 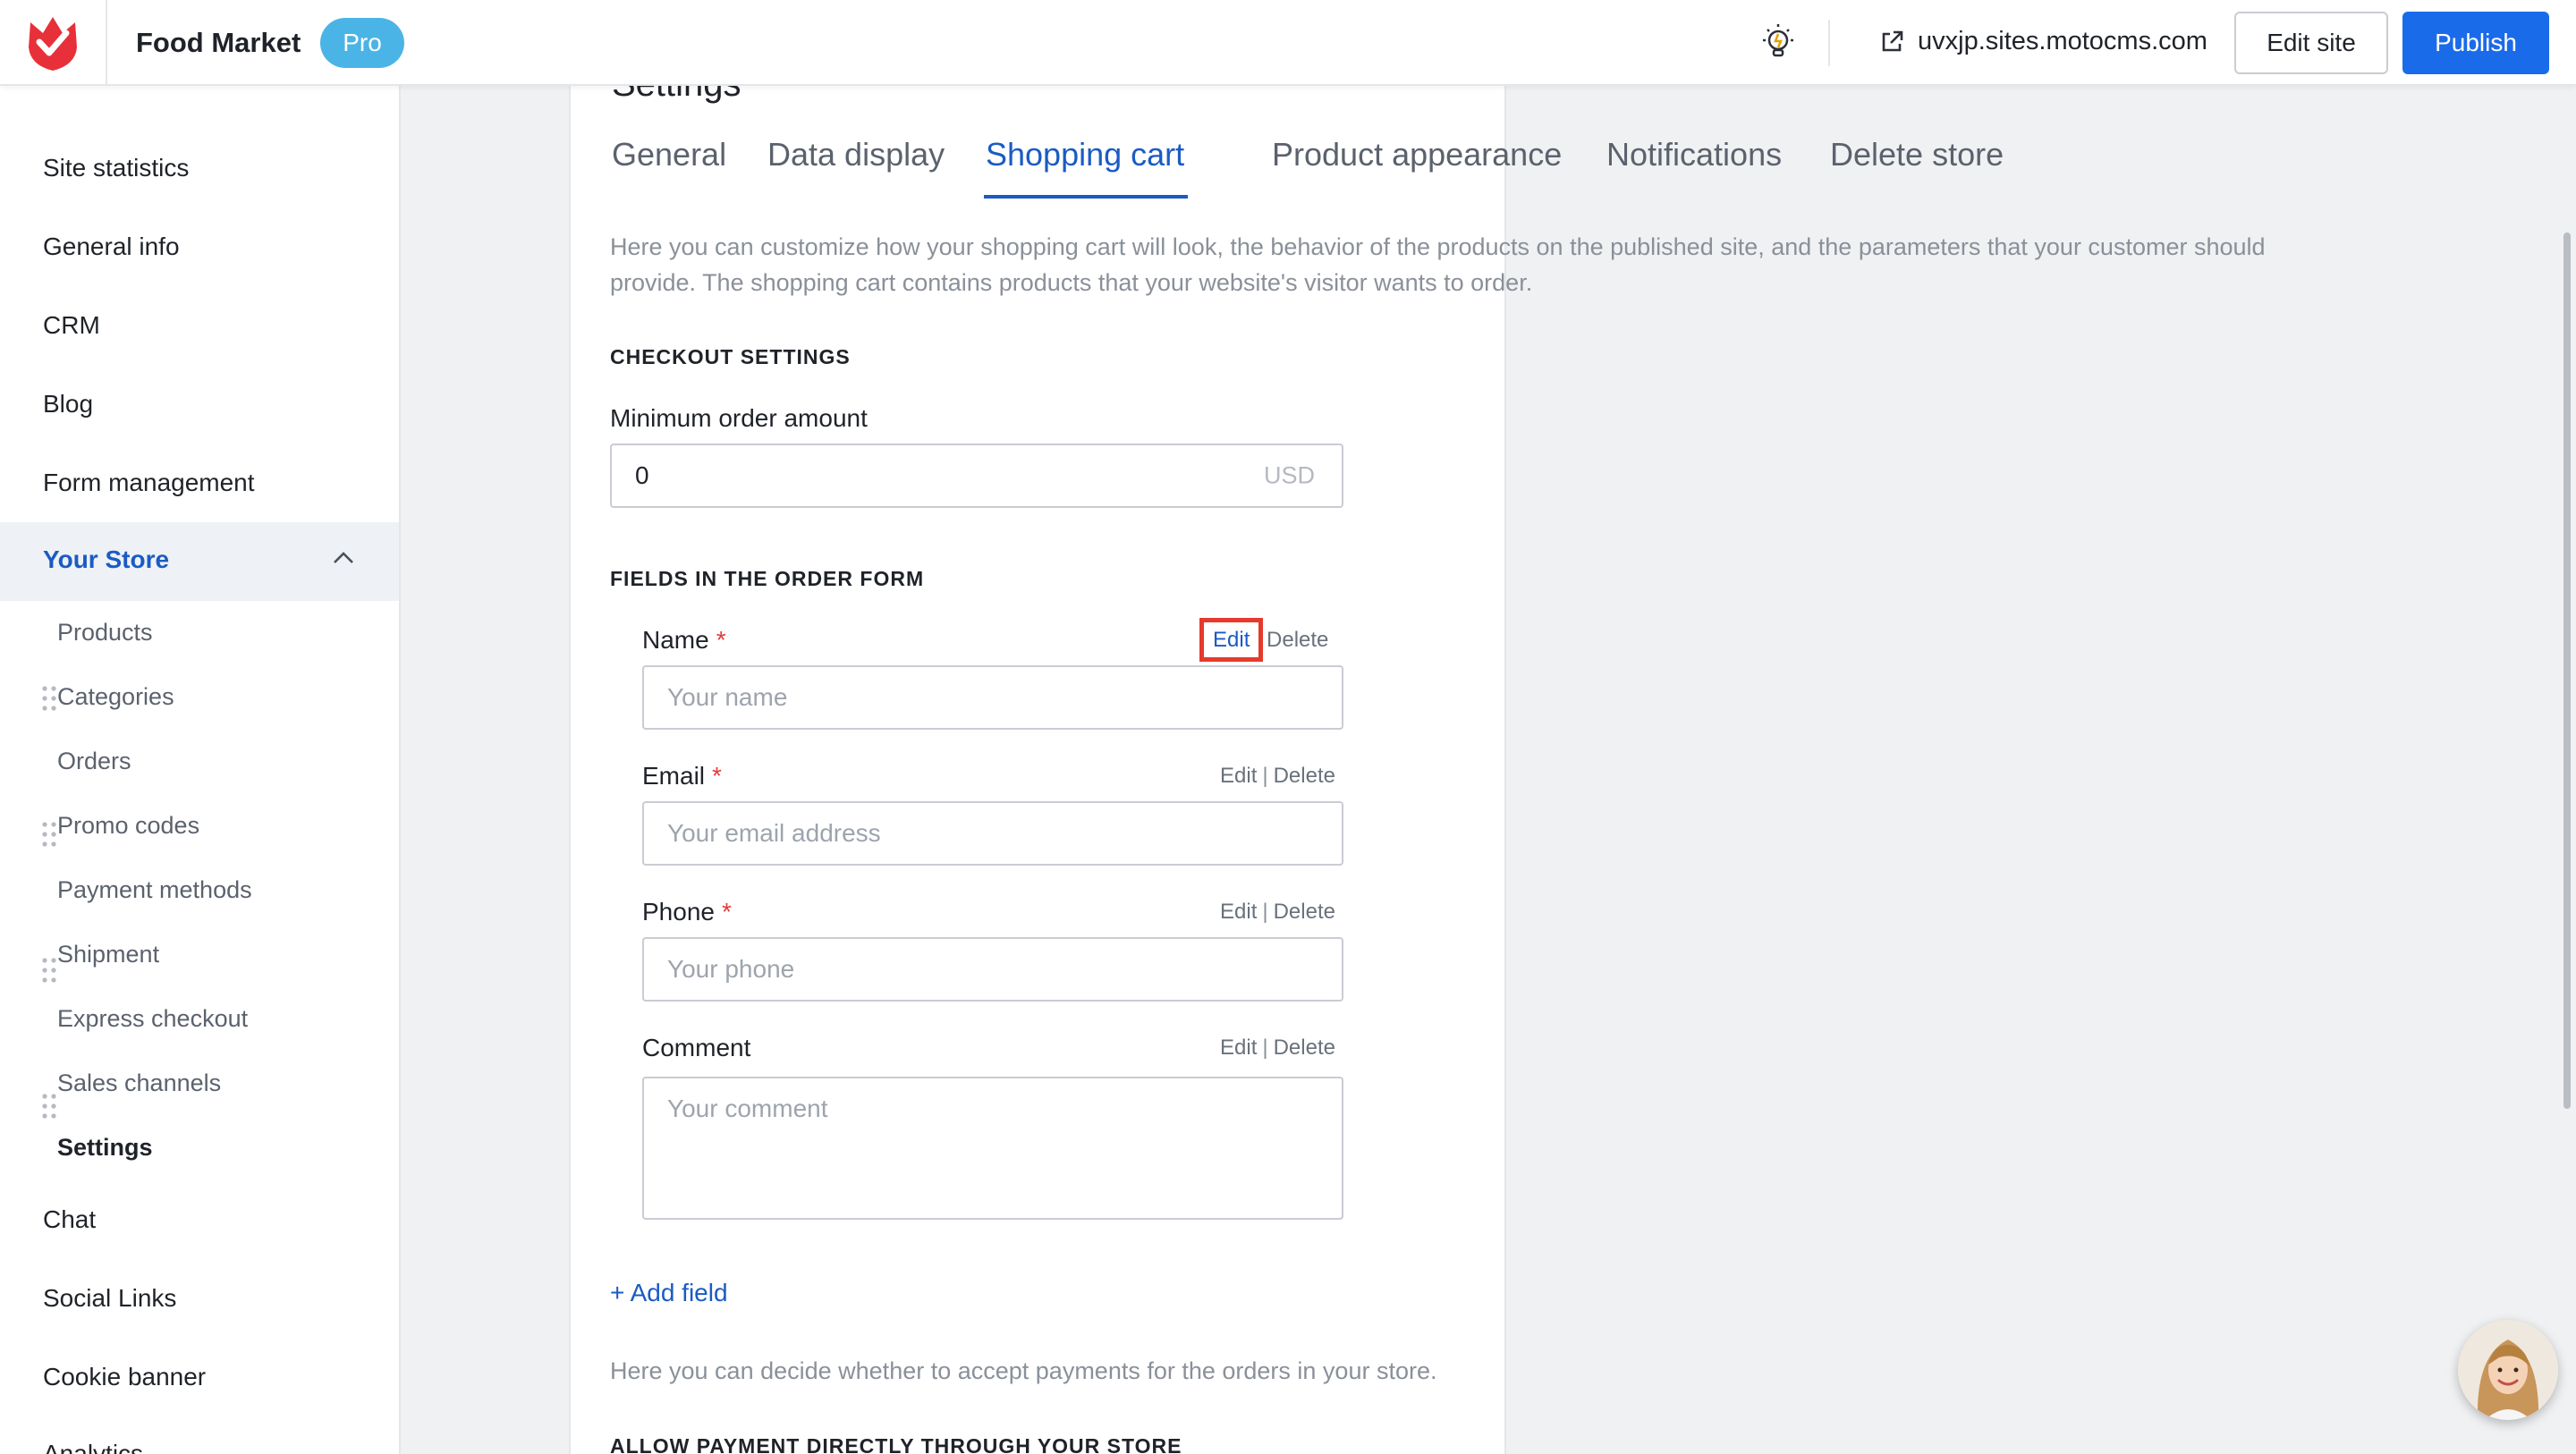 What do you see at coordinates (1417, 155) in the screenshot?
I see `tab-product-appearance: Product appearance` at bounding box center [1417, 155].